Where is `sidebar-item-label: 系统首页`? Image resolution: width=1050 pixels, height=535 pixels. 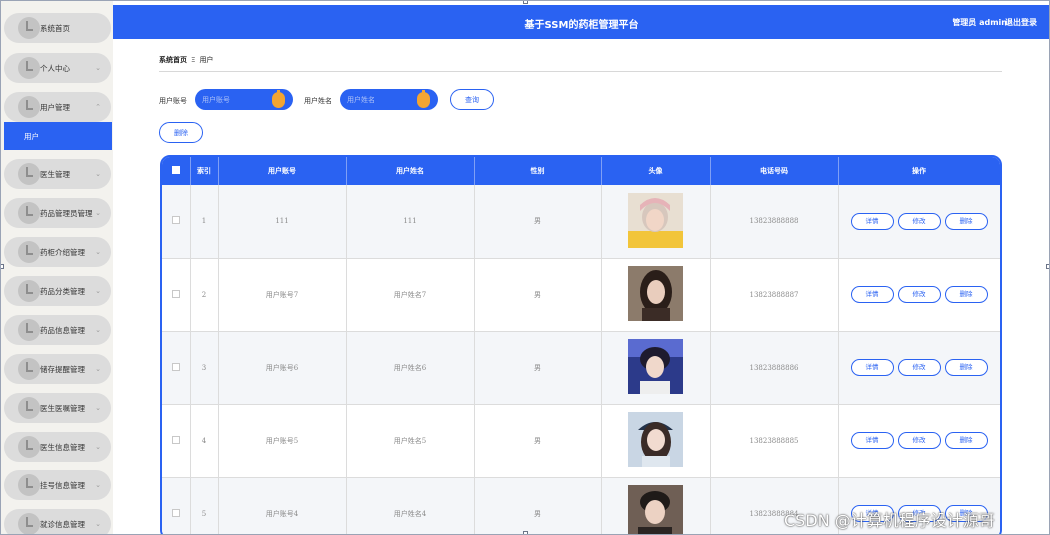 sidebar-item-label: 系统首页 is located at coordinates (55, 28).